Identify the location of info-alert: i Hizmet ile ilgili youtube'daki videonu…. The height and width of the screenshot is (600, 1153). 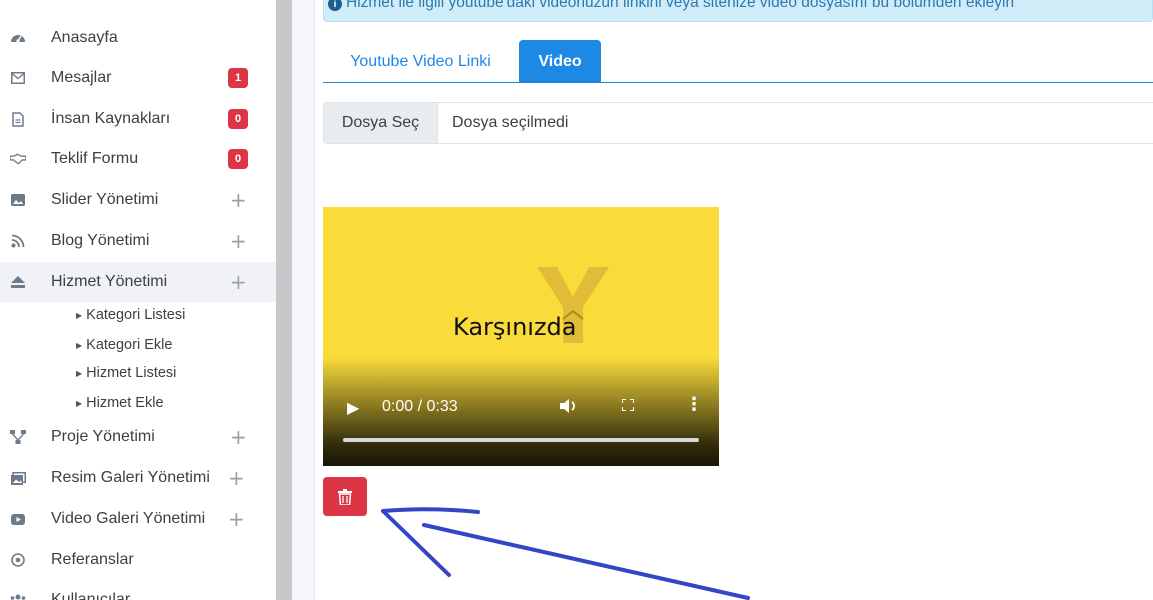
(738, 11).